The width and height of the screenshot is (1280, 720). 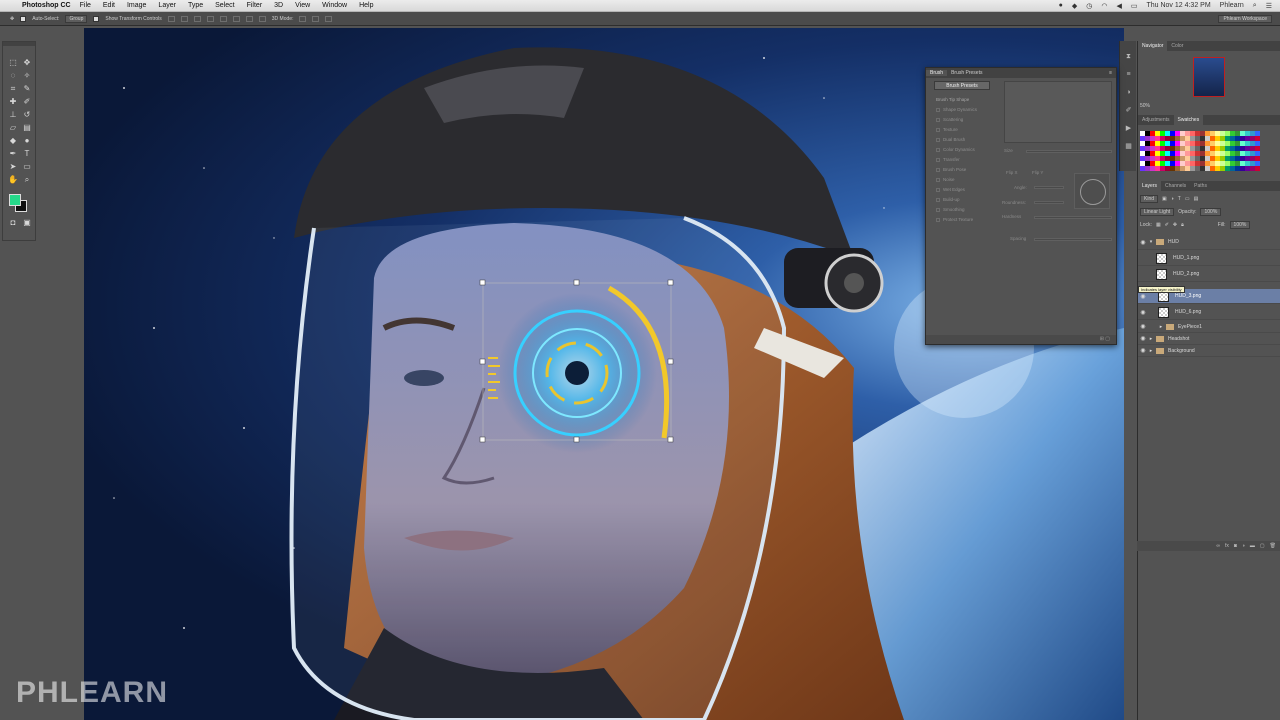 What do you see at coordinates (956, 109) in the screenshot?
I see `brush-option: Shape Dynamics` at bounding box center [956, 109].